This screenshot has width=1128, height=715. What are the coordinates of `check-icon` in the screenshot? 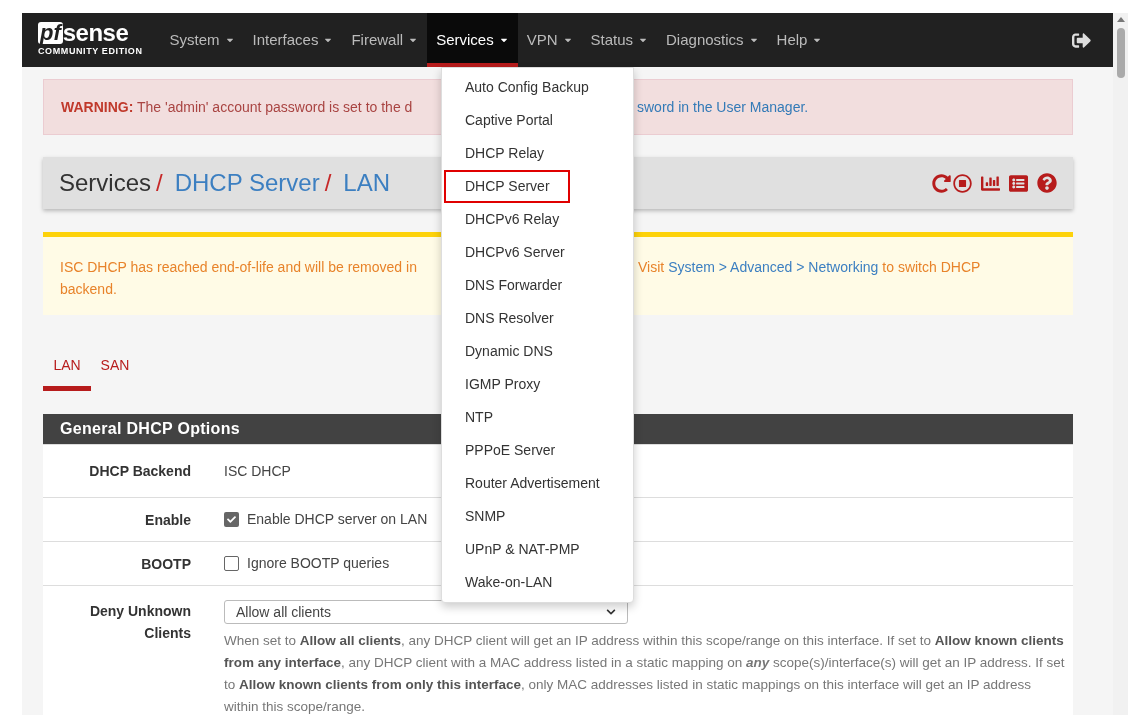 It's located at (231, 519).